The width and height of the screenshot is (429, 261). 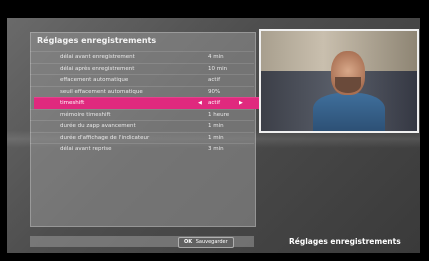 I want to click on menu-item-duree-zapp: durée du zapp avancement 1 min, so click(x=142, y=126).